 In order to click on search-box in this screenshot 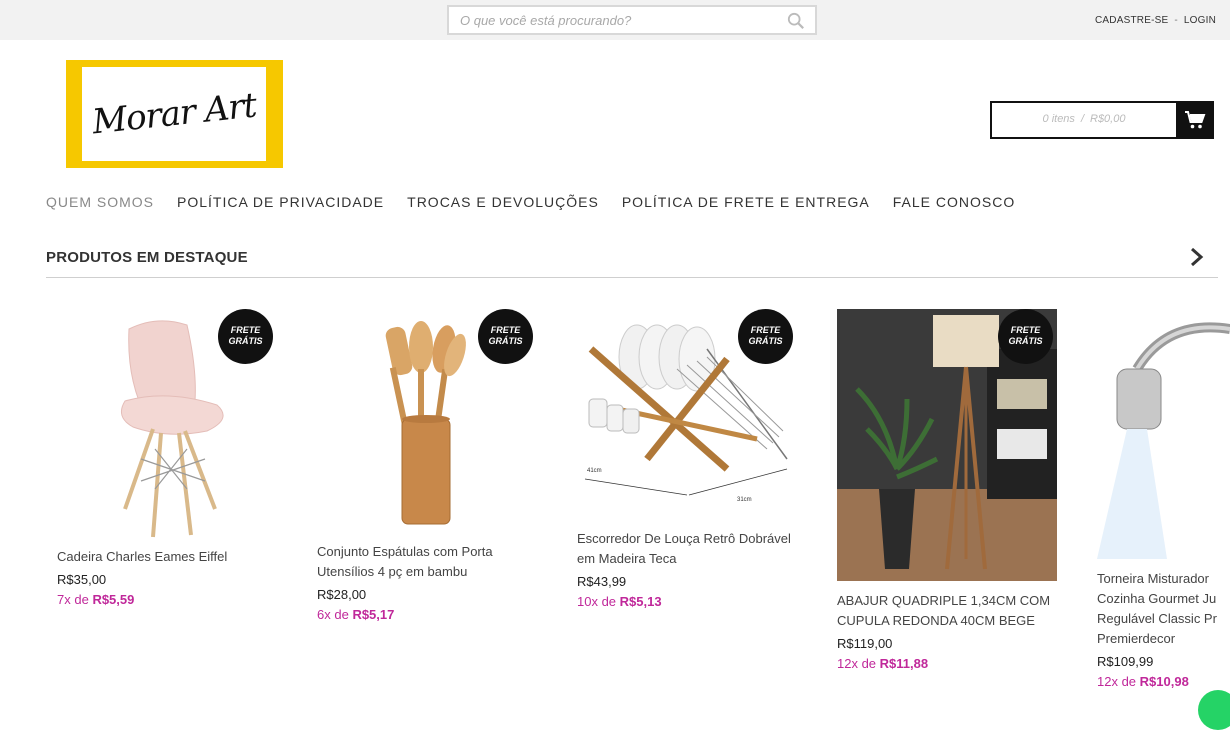, I will do `click(632, 20)`.